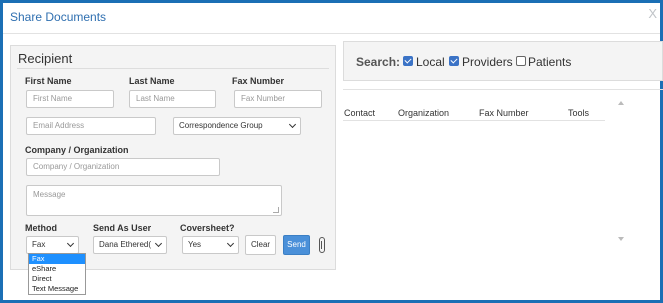 The width and height of the screenshot is (663, 303). Describe the element at coordinates (322, 245) in the screenshot. I see `paperclip-icon` at that location.